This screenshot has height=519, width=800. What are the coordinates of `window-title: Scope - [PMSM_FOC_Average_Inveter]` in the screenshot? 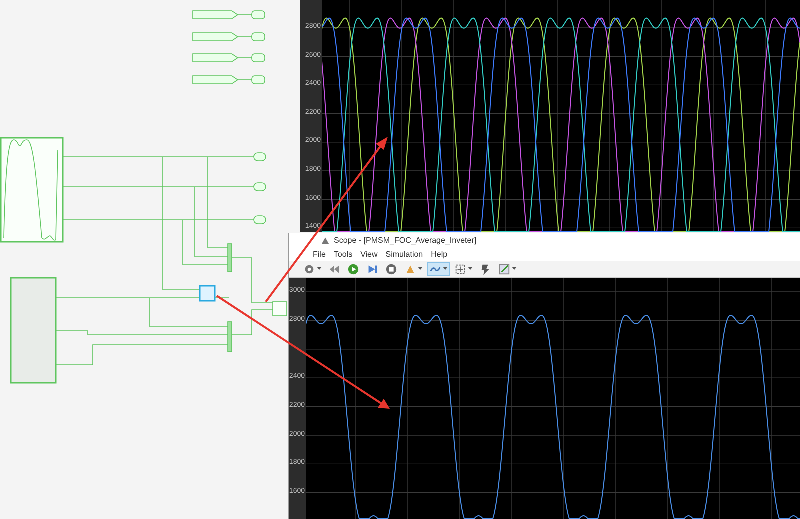 It's located at (405, 240).